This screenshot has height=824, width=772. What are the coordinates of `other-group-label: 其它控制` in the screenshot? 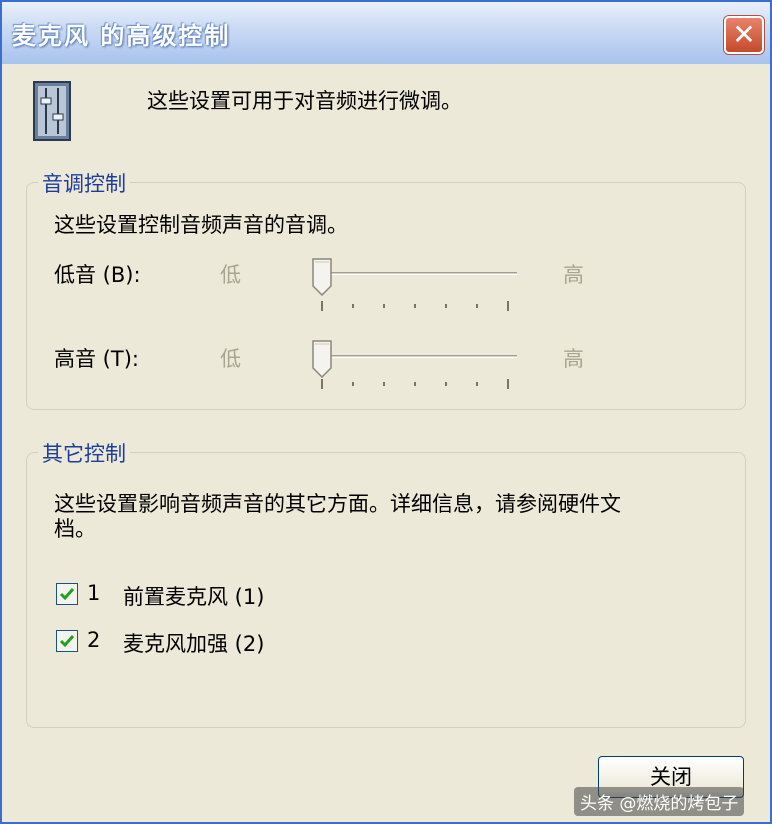 It's located at (84, 453).